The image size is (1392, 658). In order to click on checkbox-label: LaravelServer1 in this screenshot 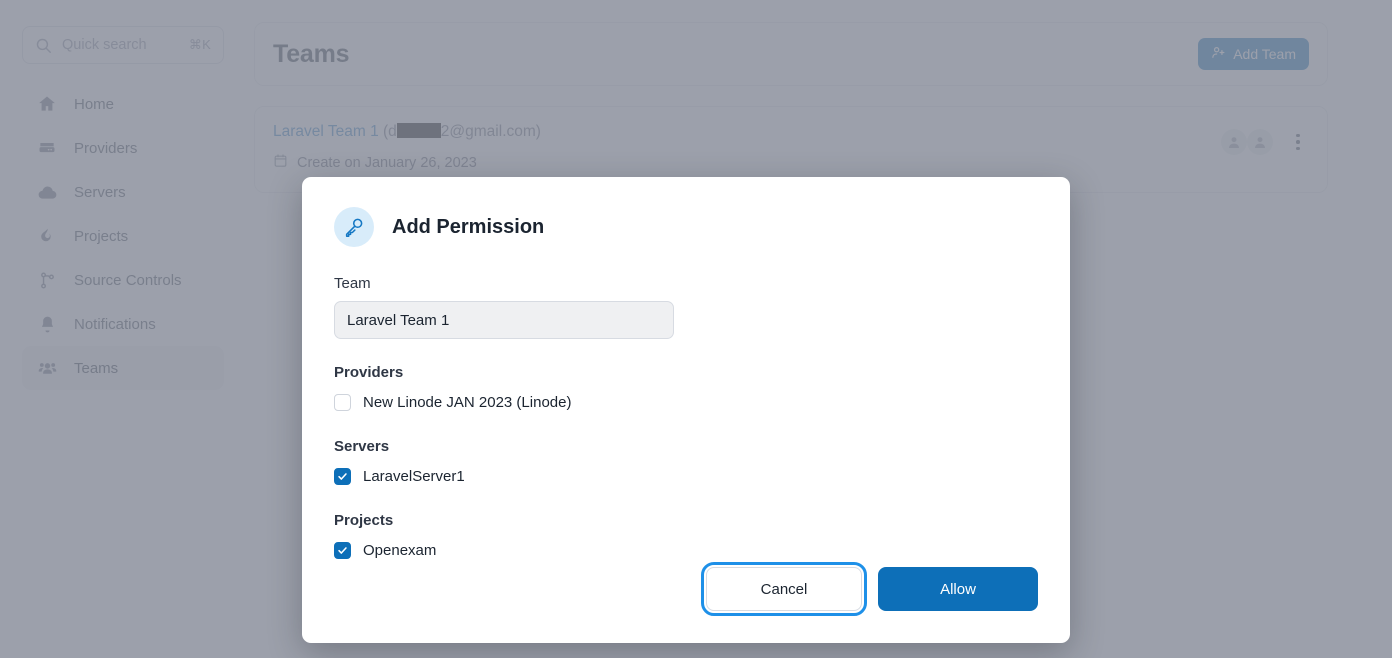, I will do `click(414, 476)`.